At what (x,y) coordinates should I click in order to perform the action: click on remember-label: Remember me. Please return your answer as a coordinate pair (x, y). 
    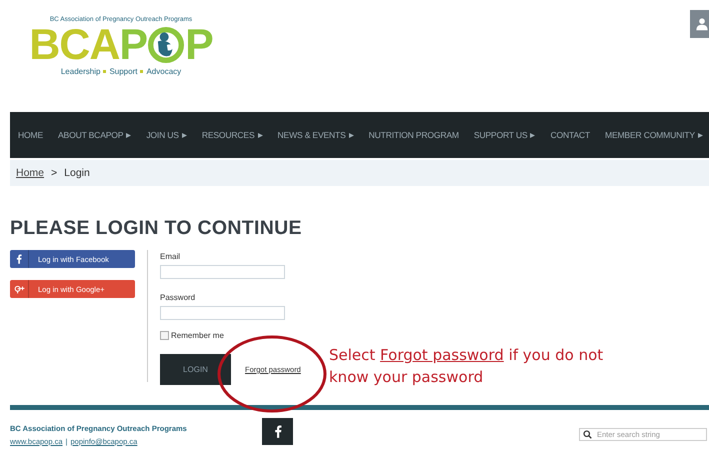
    Looking at the image, I should click on (197, 335).